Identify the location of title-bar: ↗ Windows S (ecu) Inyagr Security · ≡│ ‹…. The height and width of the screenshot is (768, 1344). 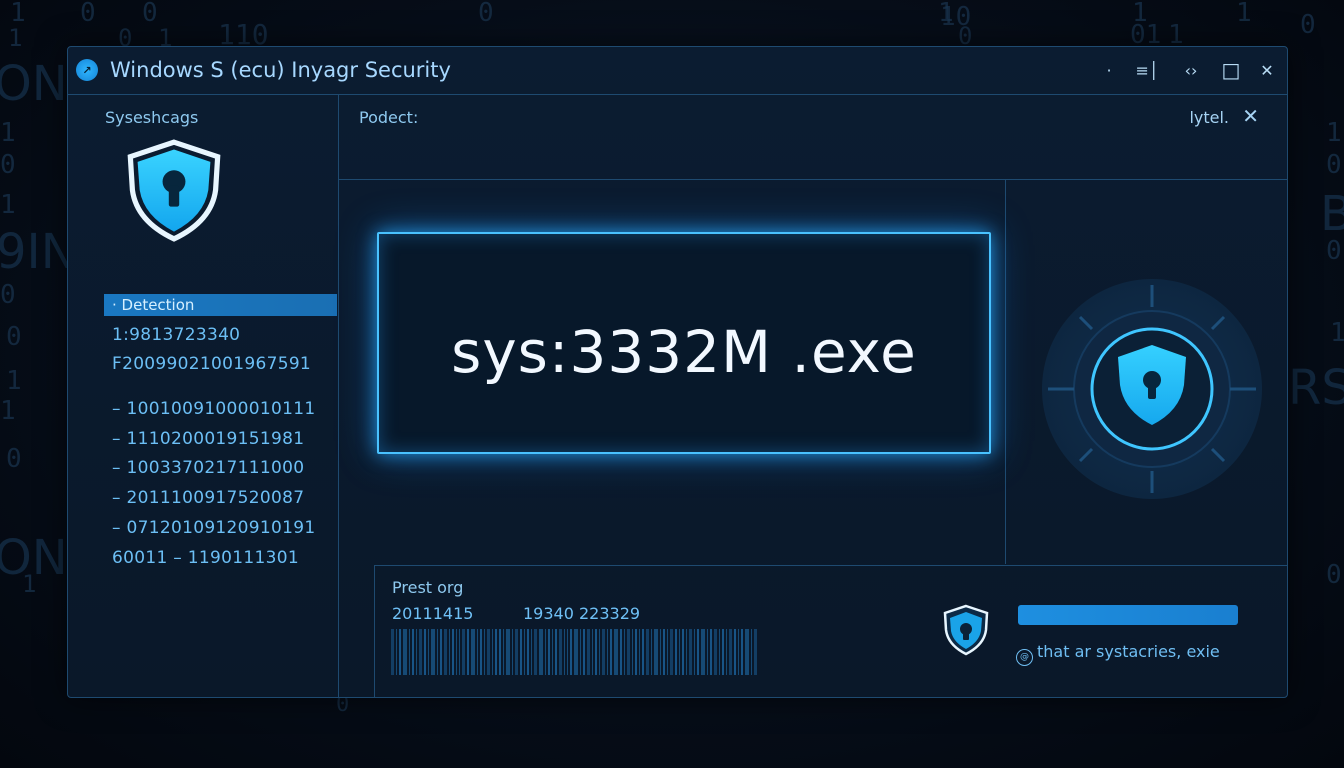
(677, 71).